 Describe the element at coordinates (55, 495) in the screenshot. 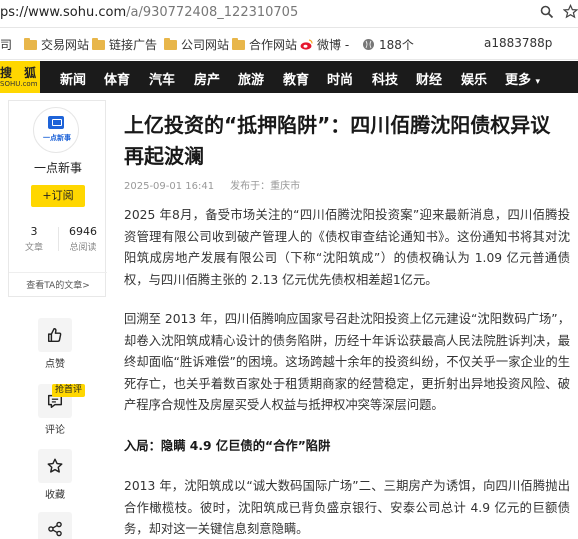

I see `favorite-label: 收藏` at that location.